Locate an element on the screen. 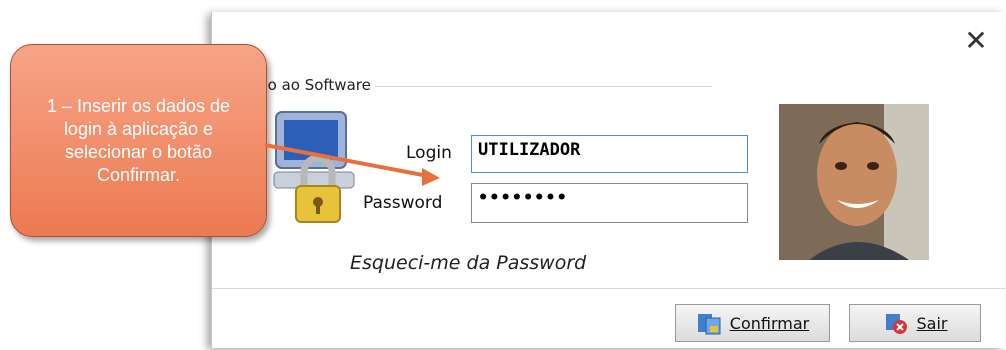 The height and width of the screenshot is (350, 1006). footer-divider is located at coordinates (608, 288).